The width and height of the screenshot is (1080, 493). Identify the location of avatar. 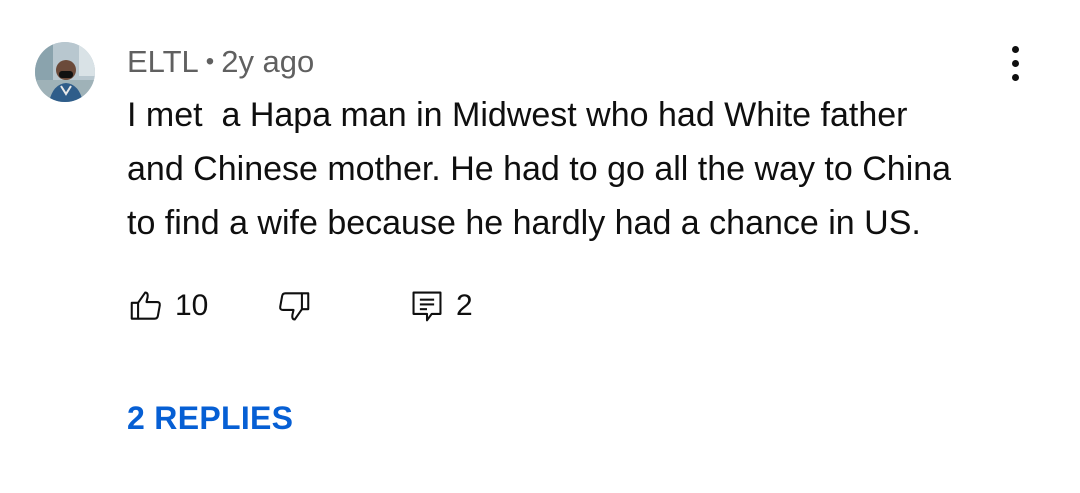
(65, 72).